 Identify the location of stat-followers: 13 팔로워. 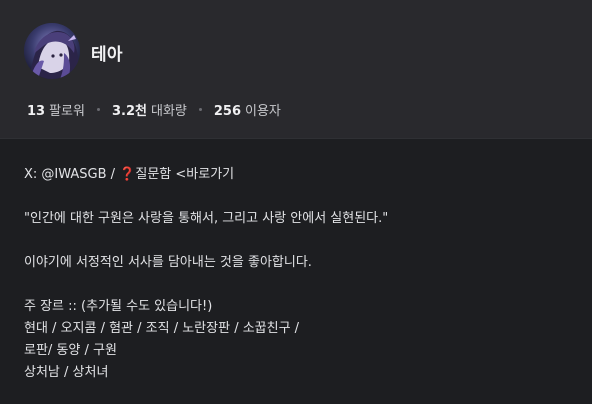
(56, 109).